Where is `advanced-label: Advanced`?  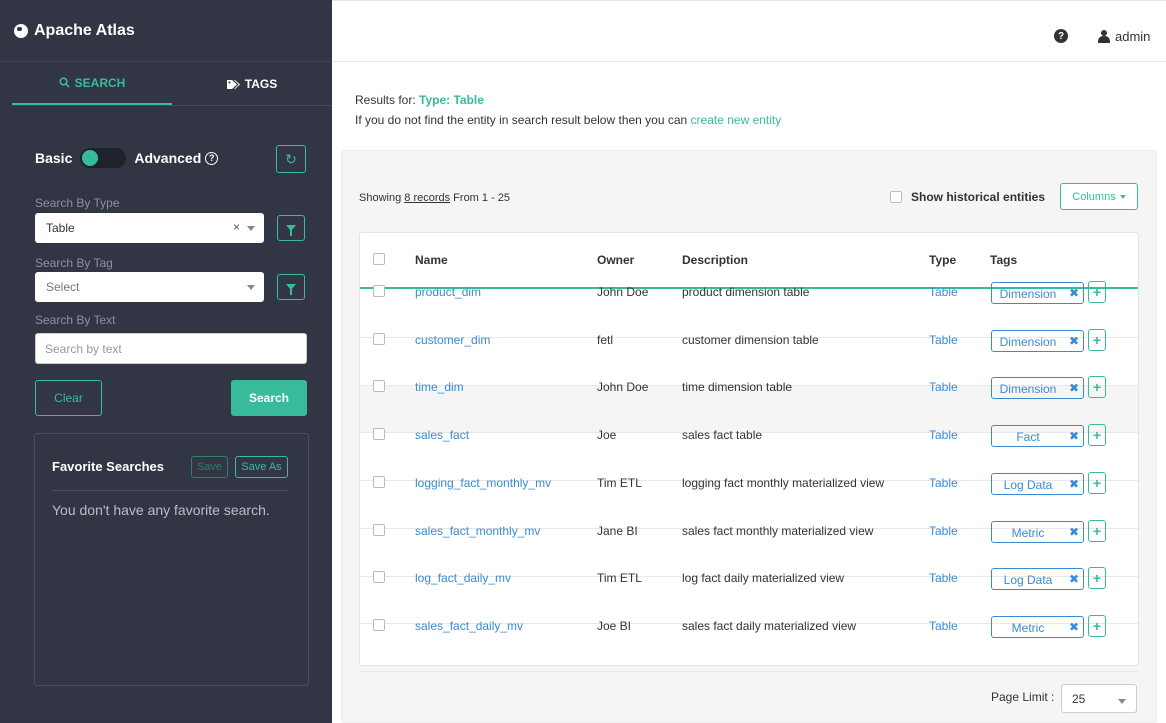 advanced-label: Advanced is located at coordinates (168, 158).